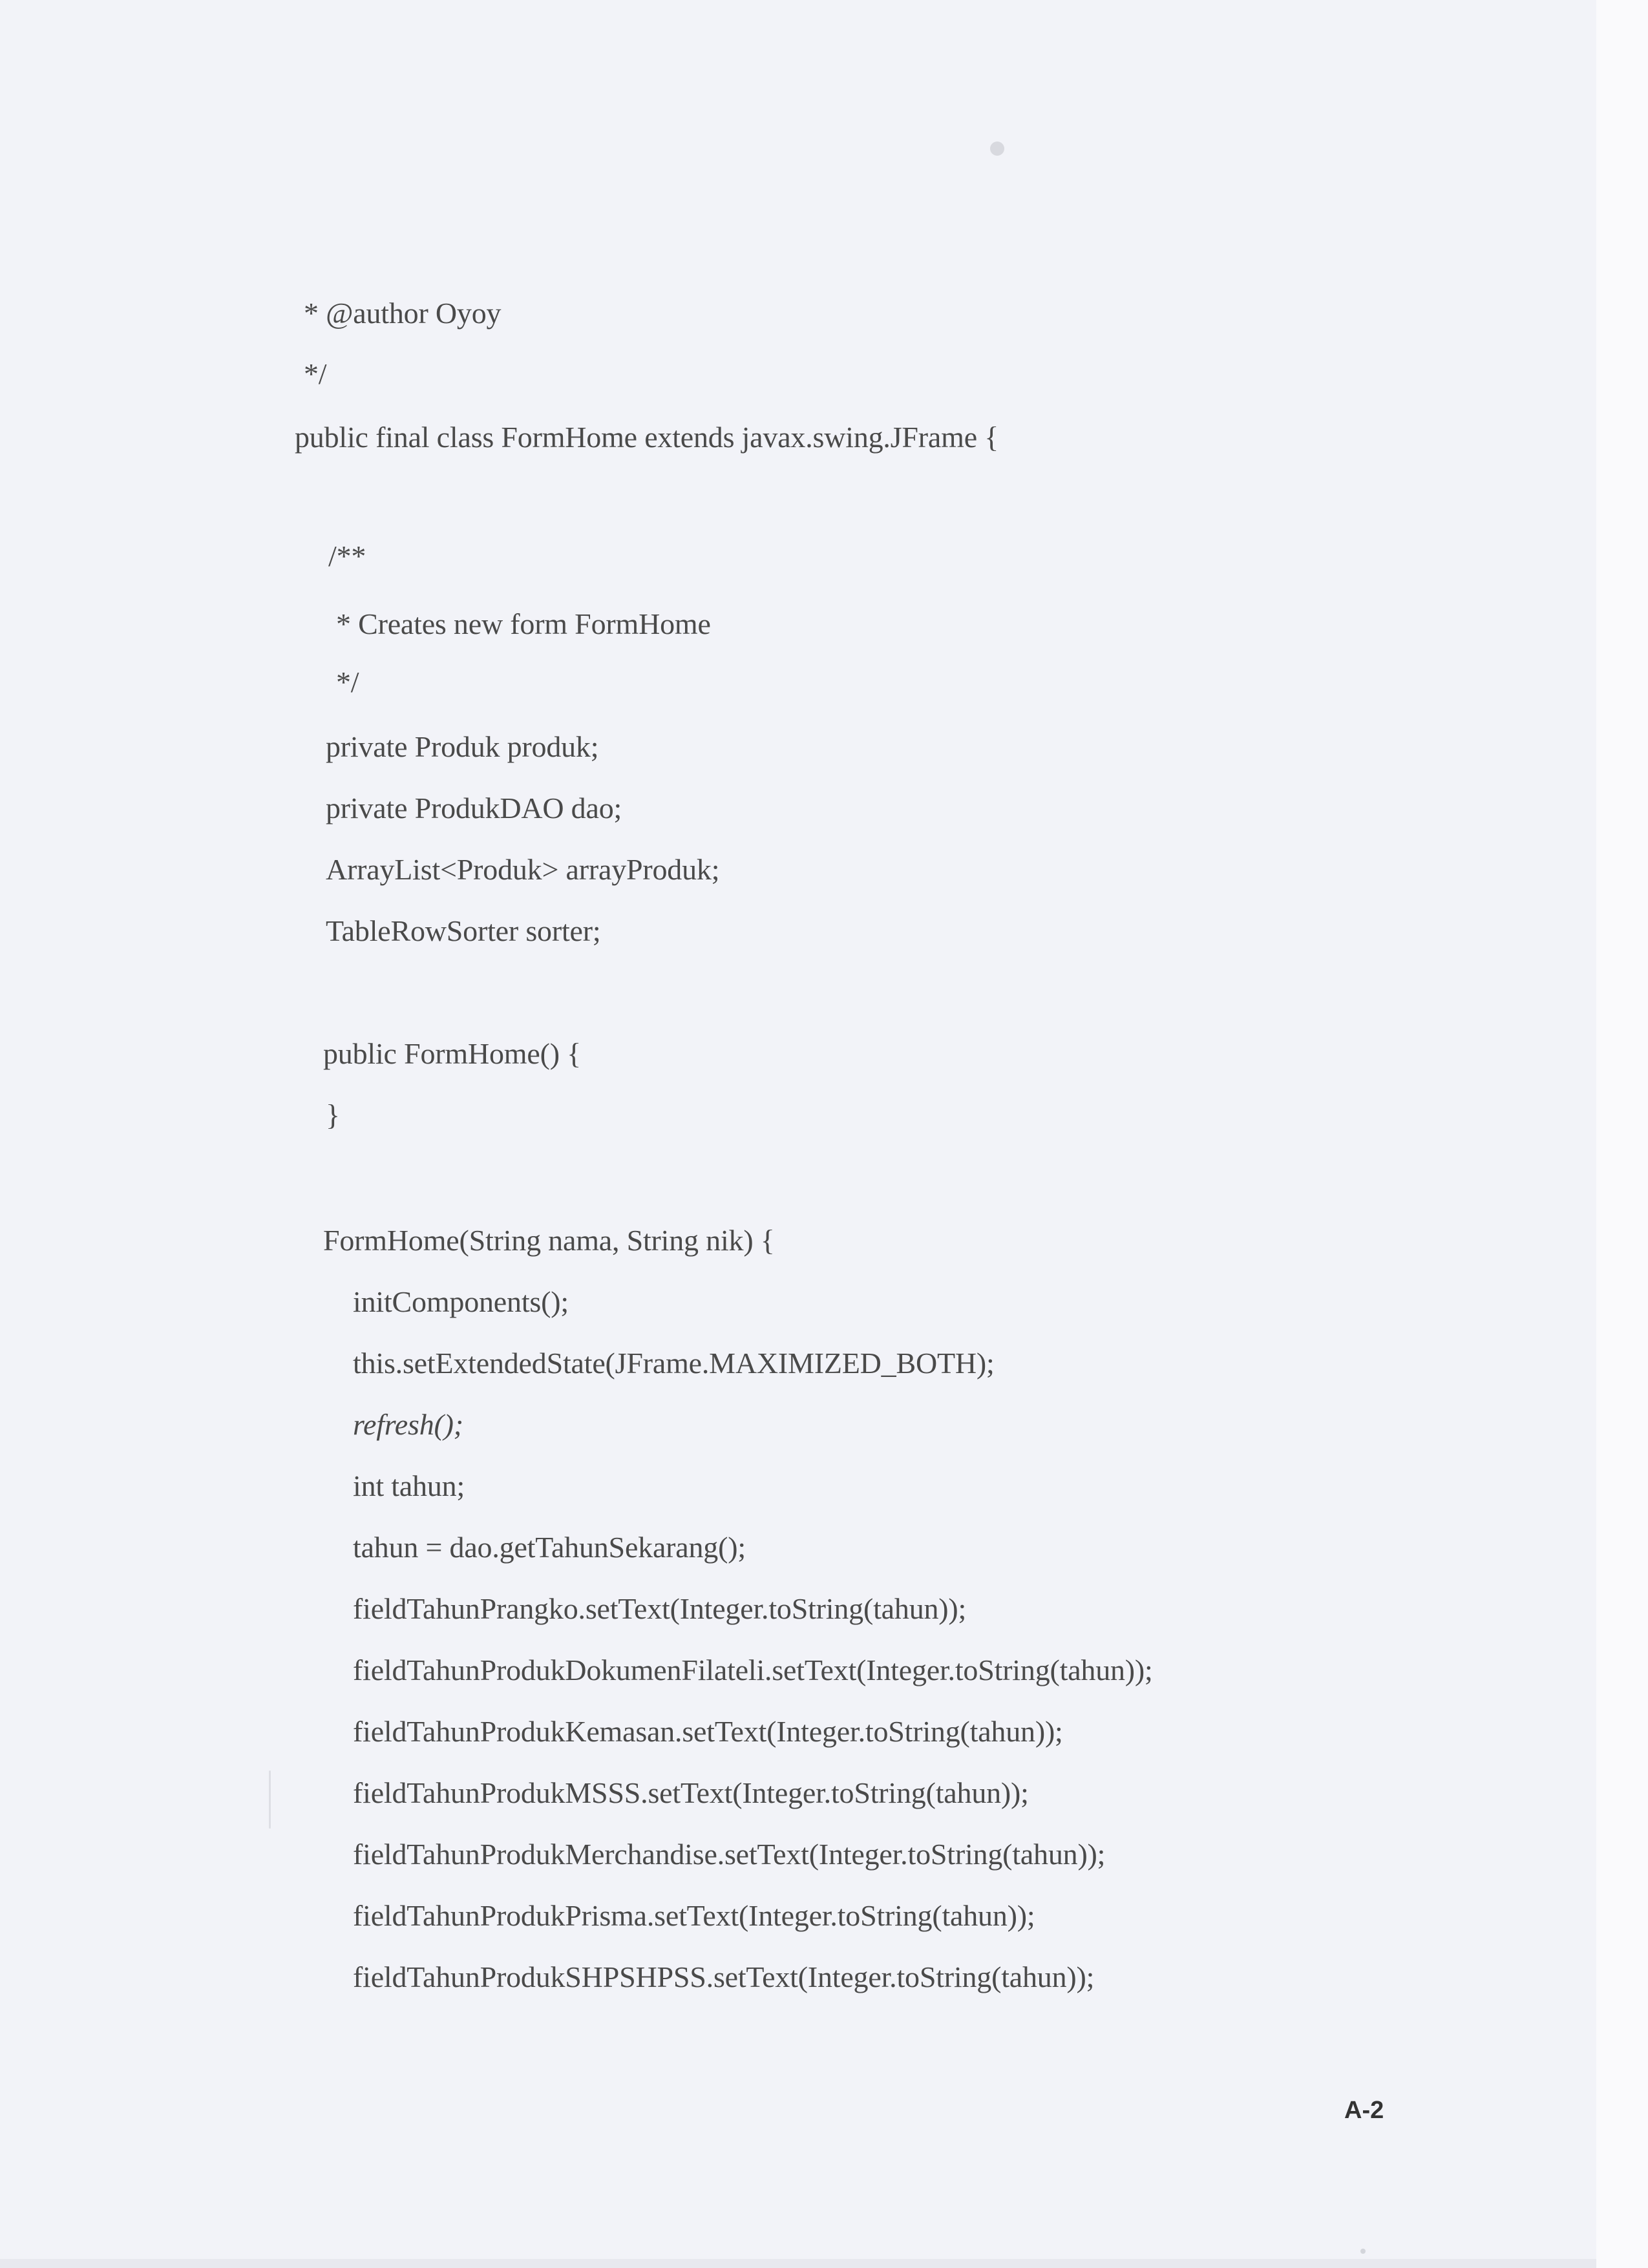 The width and height of the screenshot is (1648, 2268). I want to click on code-line: * @author Oyoy, so click(403, 313).